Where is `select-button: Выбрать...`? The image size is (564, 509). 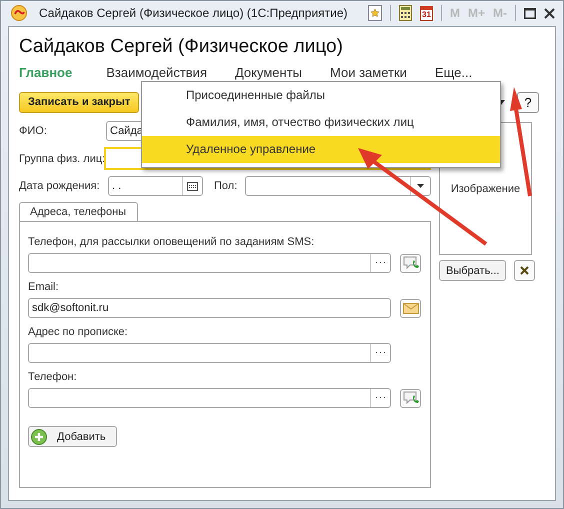
select-button: Выбрать... is located at coordinates (472, 270).